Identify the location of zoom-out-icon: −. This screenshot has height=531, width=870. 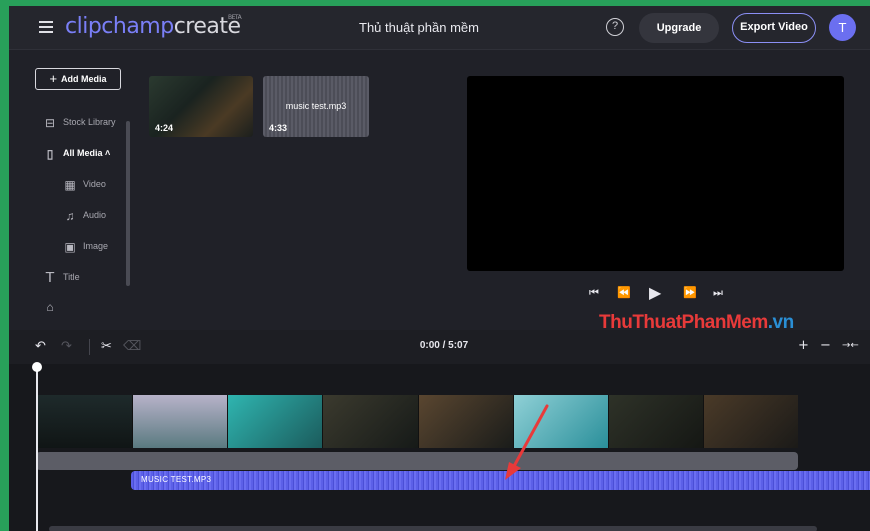
(825, 345).